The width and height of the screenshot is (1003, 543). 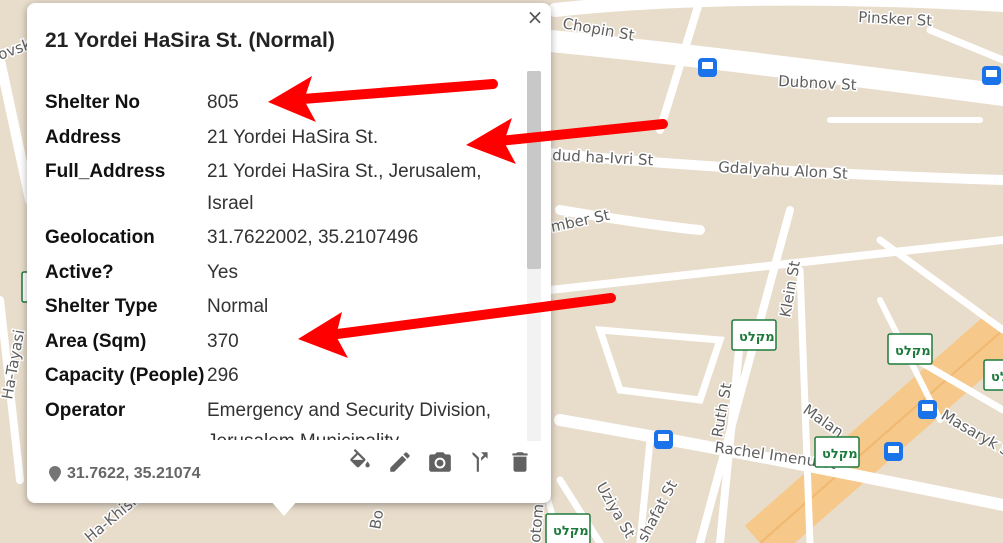 What do you see at coordinates (105, 171) in the screenshot?
I see `field-key: Full_Address` at bounding box center [105, 171].